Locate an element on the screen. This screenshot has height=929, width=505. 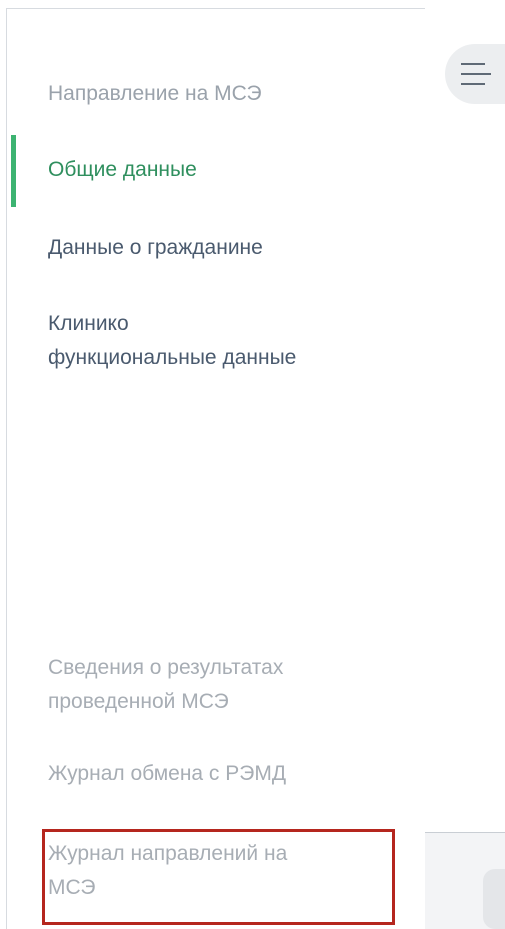
sidebar-item-label-line2: проведенной МСЭ is located at coordinates (138, 701).